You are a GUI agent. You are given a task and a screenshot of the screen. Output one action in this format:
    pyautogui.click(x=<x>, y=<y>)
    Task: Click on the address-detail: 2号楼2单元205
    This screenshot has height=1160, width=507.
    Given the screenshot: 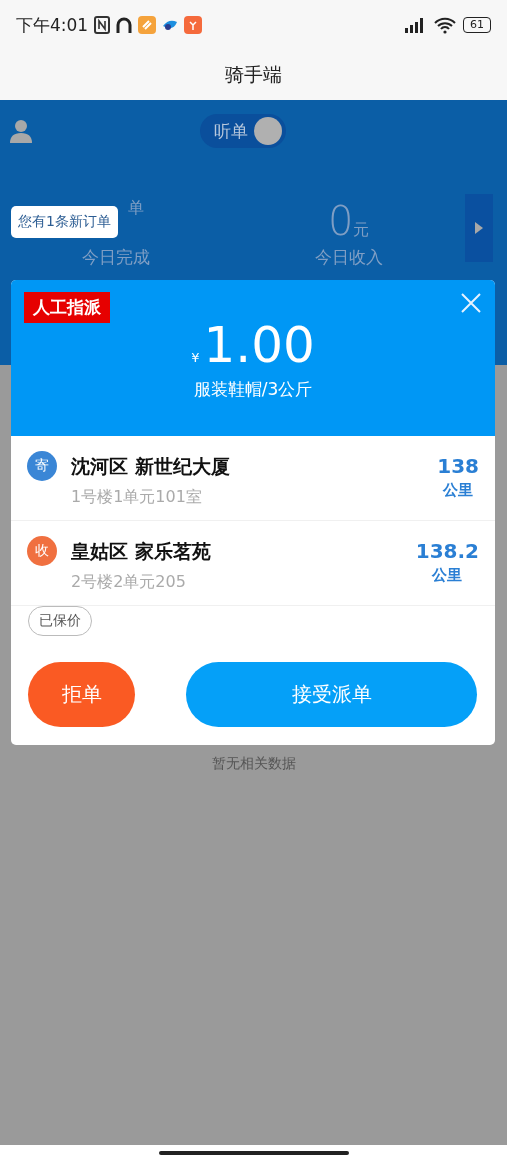 What is the action you would take?
    pyautogui.click(x=129, y=582)
    